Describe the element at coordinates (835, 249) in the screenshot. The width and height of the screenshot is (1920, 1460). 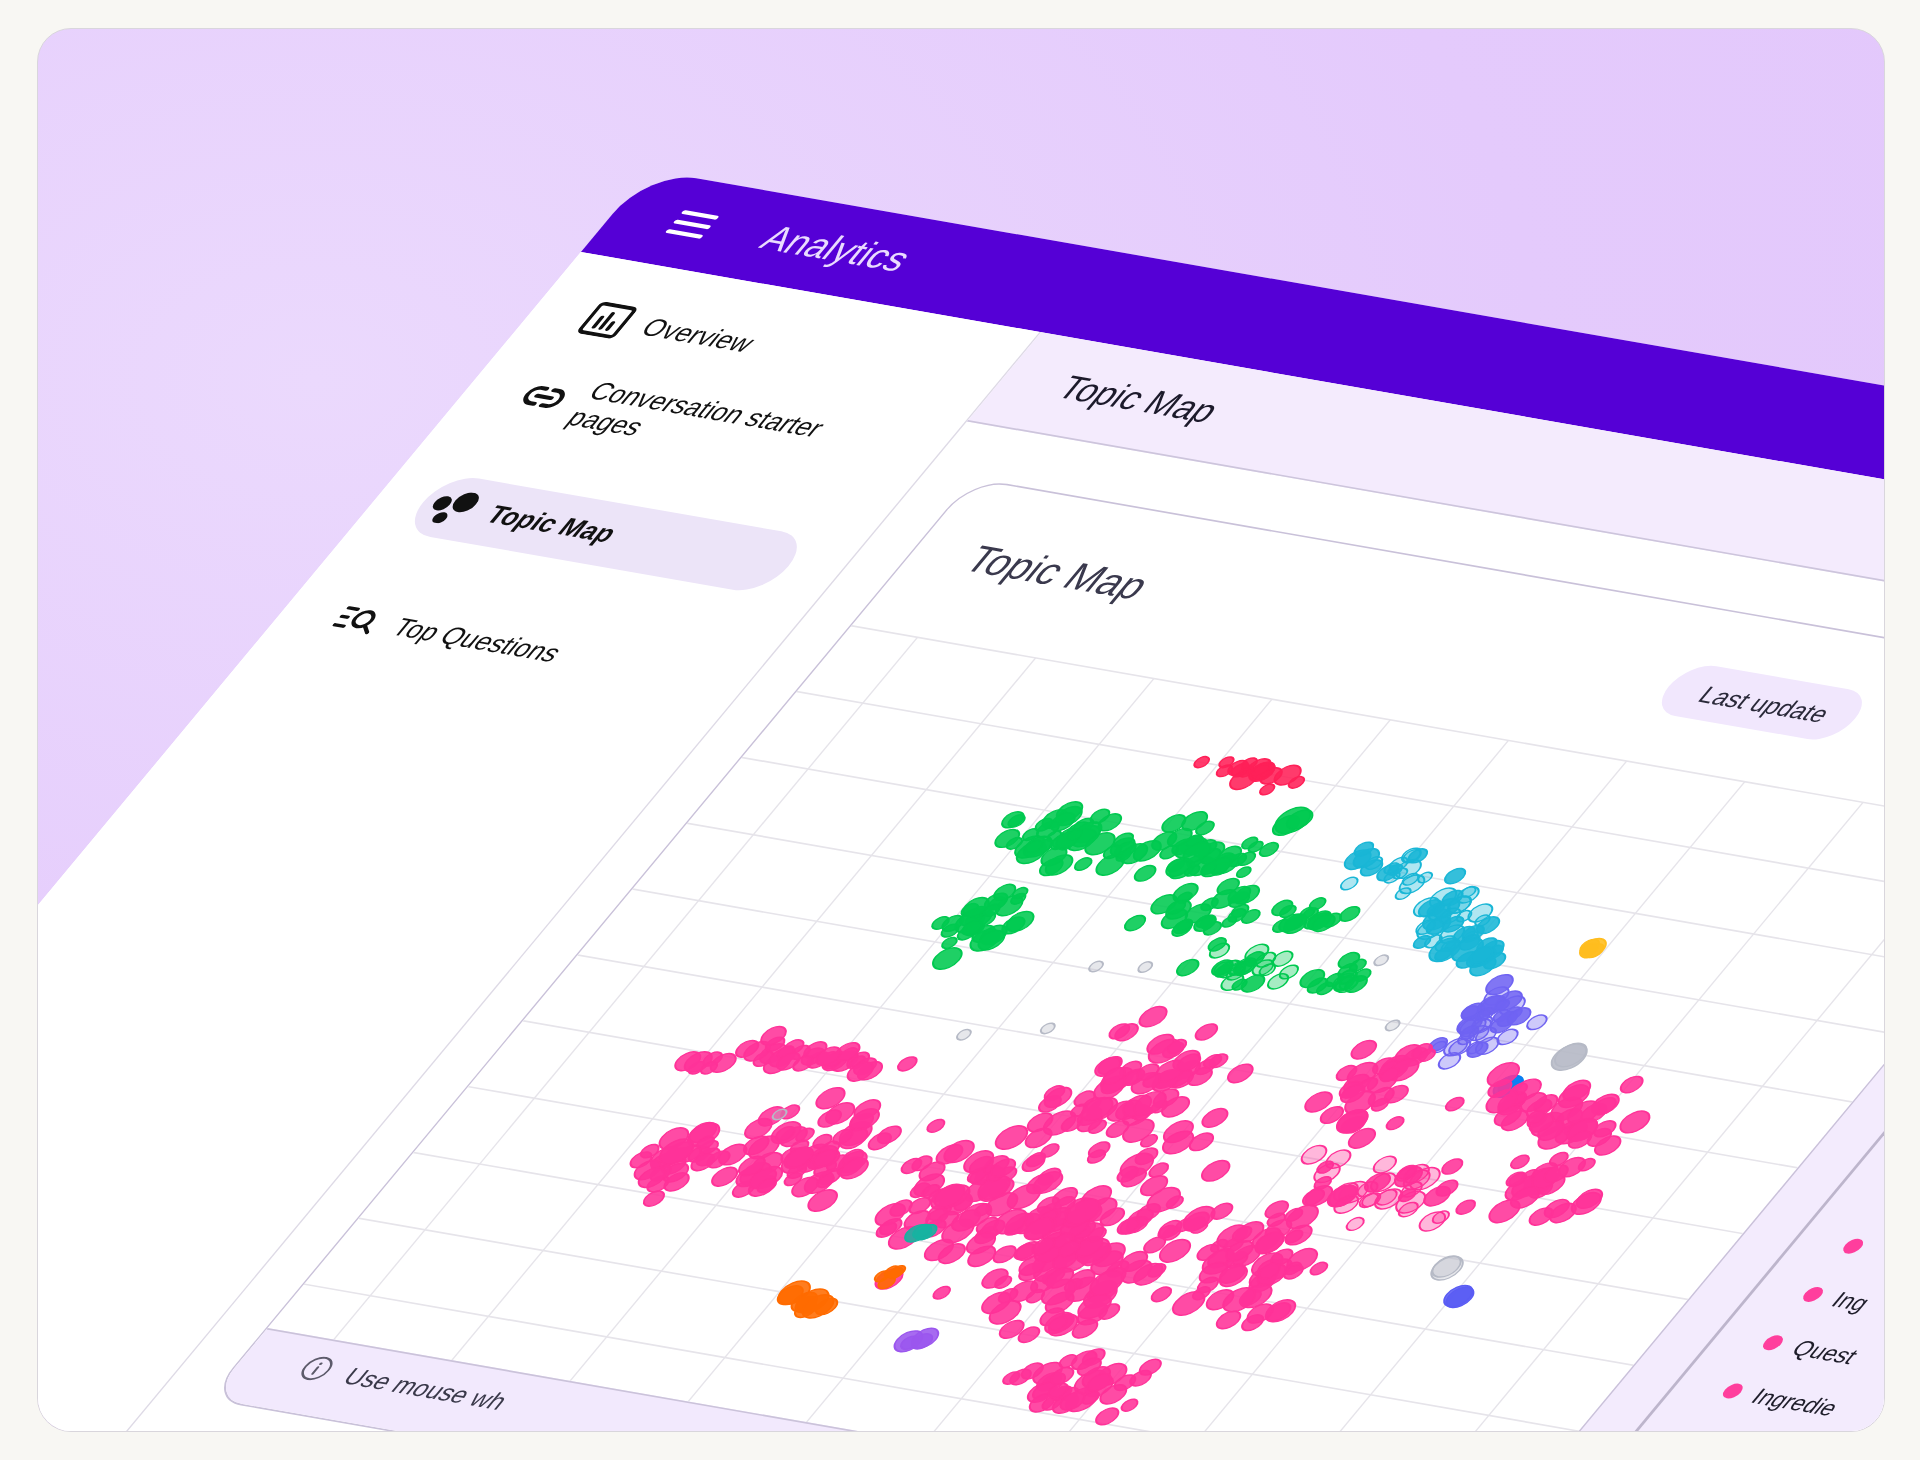
I see `app-title: Analytics` at that location.